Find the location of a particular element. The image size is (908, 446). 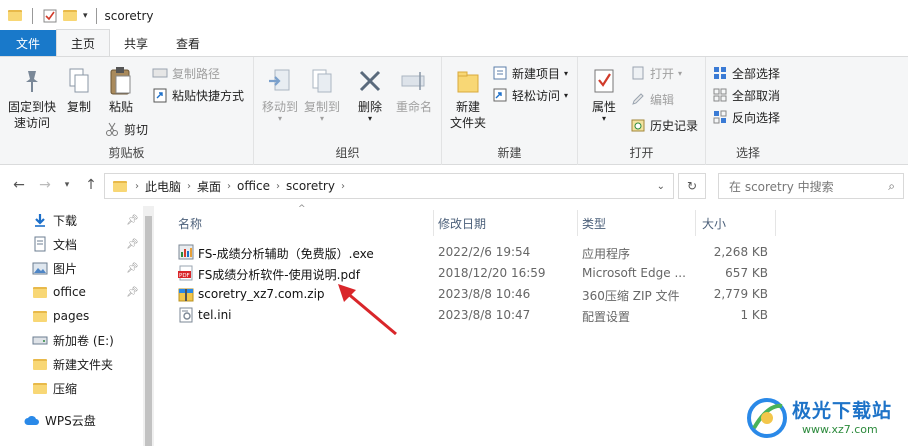

properties-check-icon is located at coordinates (50, 16).